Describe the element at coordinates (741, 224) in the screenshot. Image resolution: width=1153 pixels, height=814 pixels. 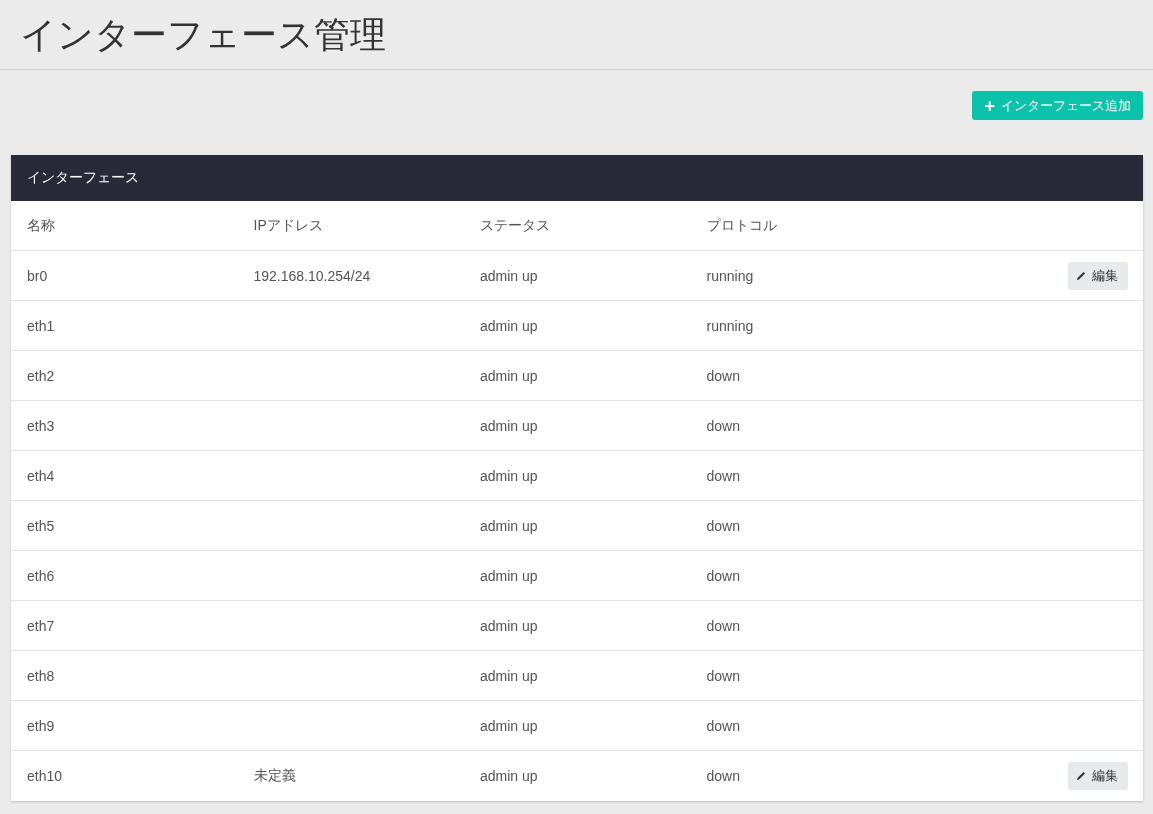
I see `column-header: プロトコル` at that location.